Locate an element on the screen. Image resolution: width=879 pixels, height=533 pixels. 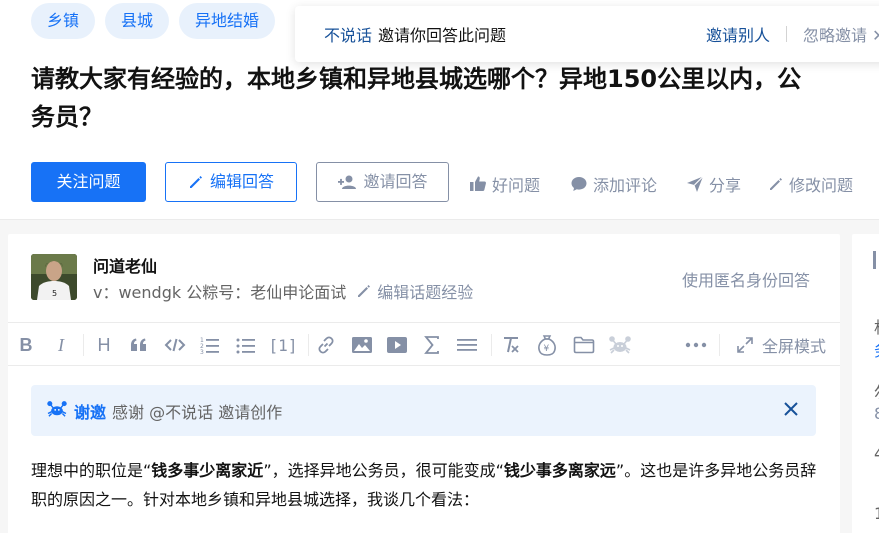
link-button is located at coordinates (326, 345).